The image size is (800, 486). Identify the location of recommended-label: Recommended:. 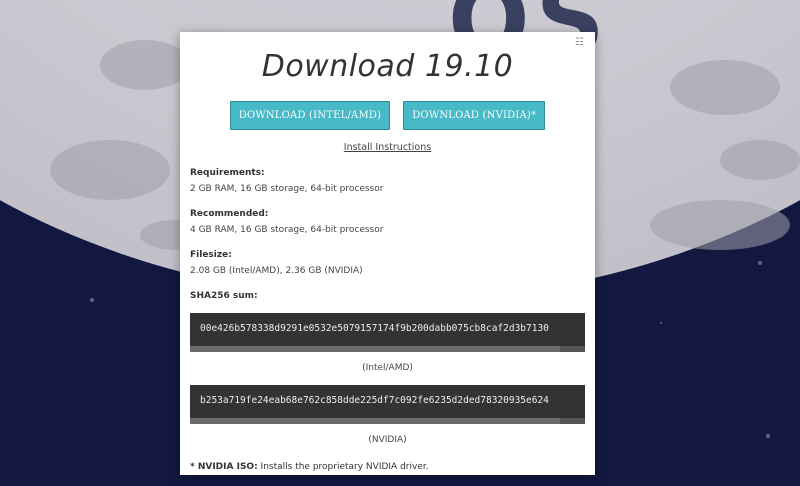
(229, 214).